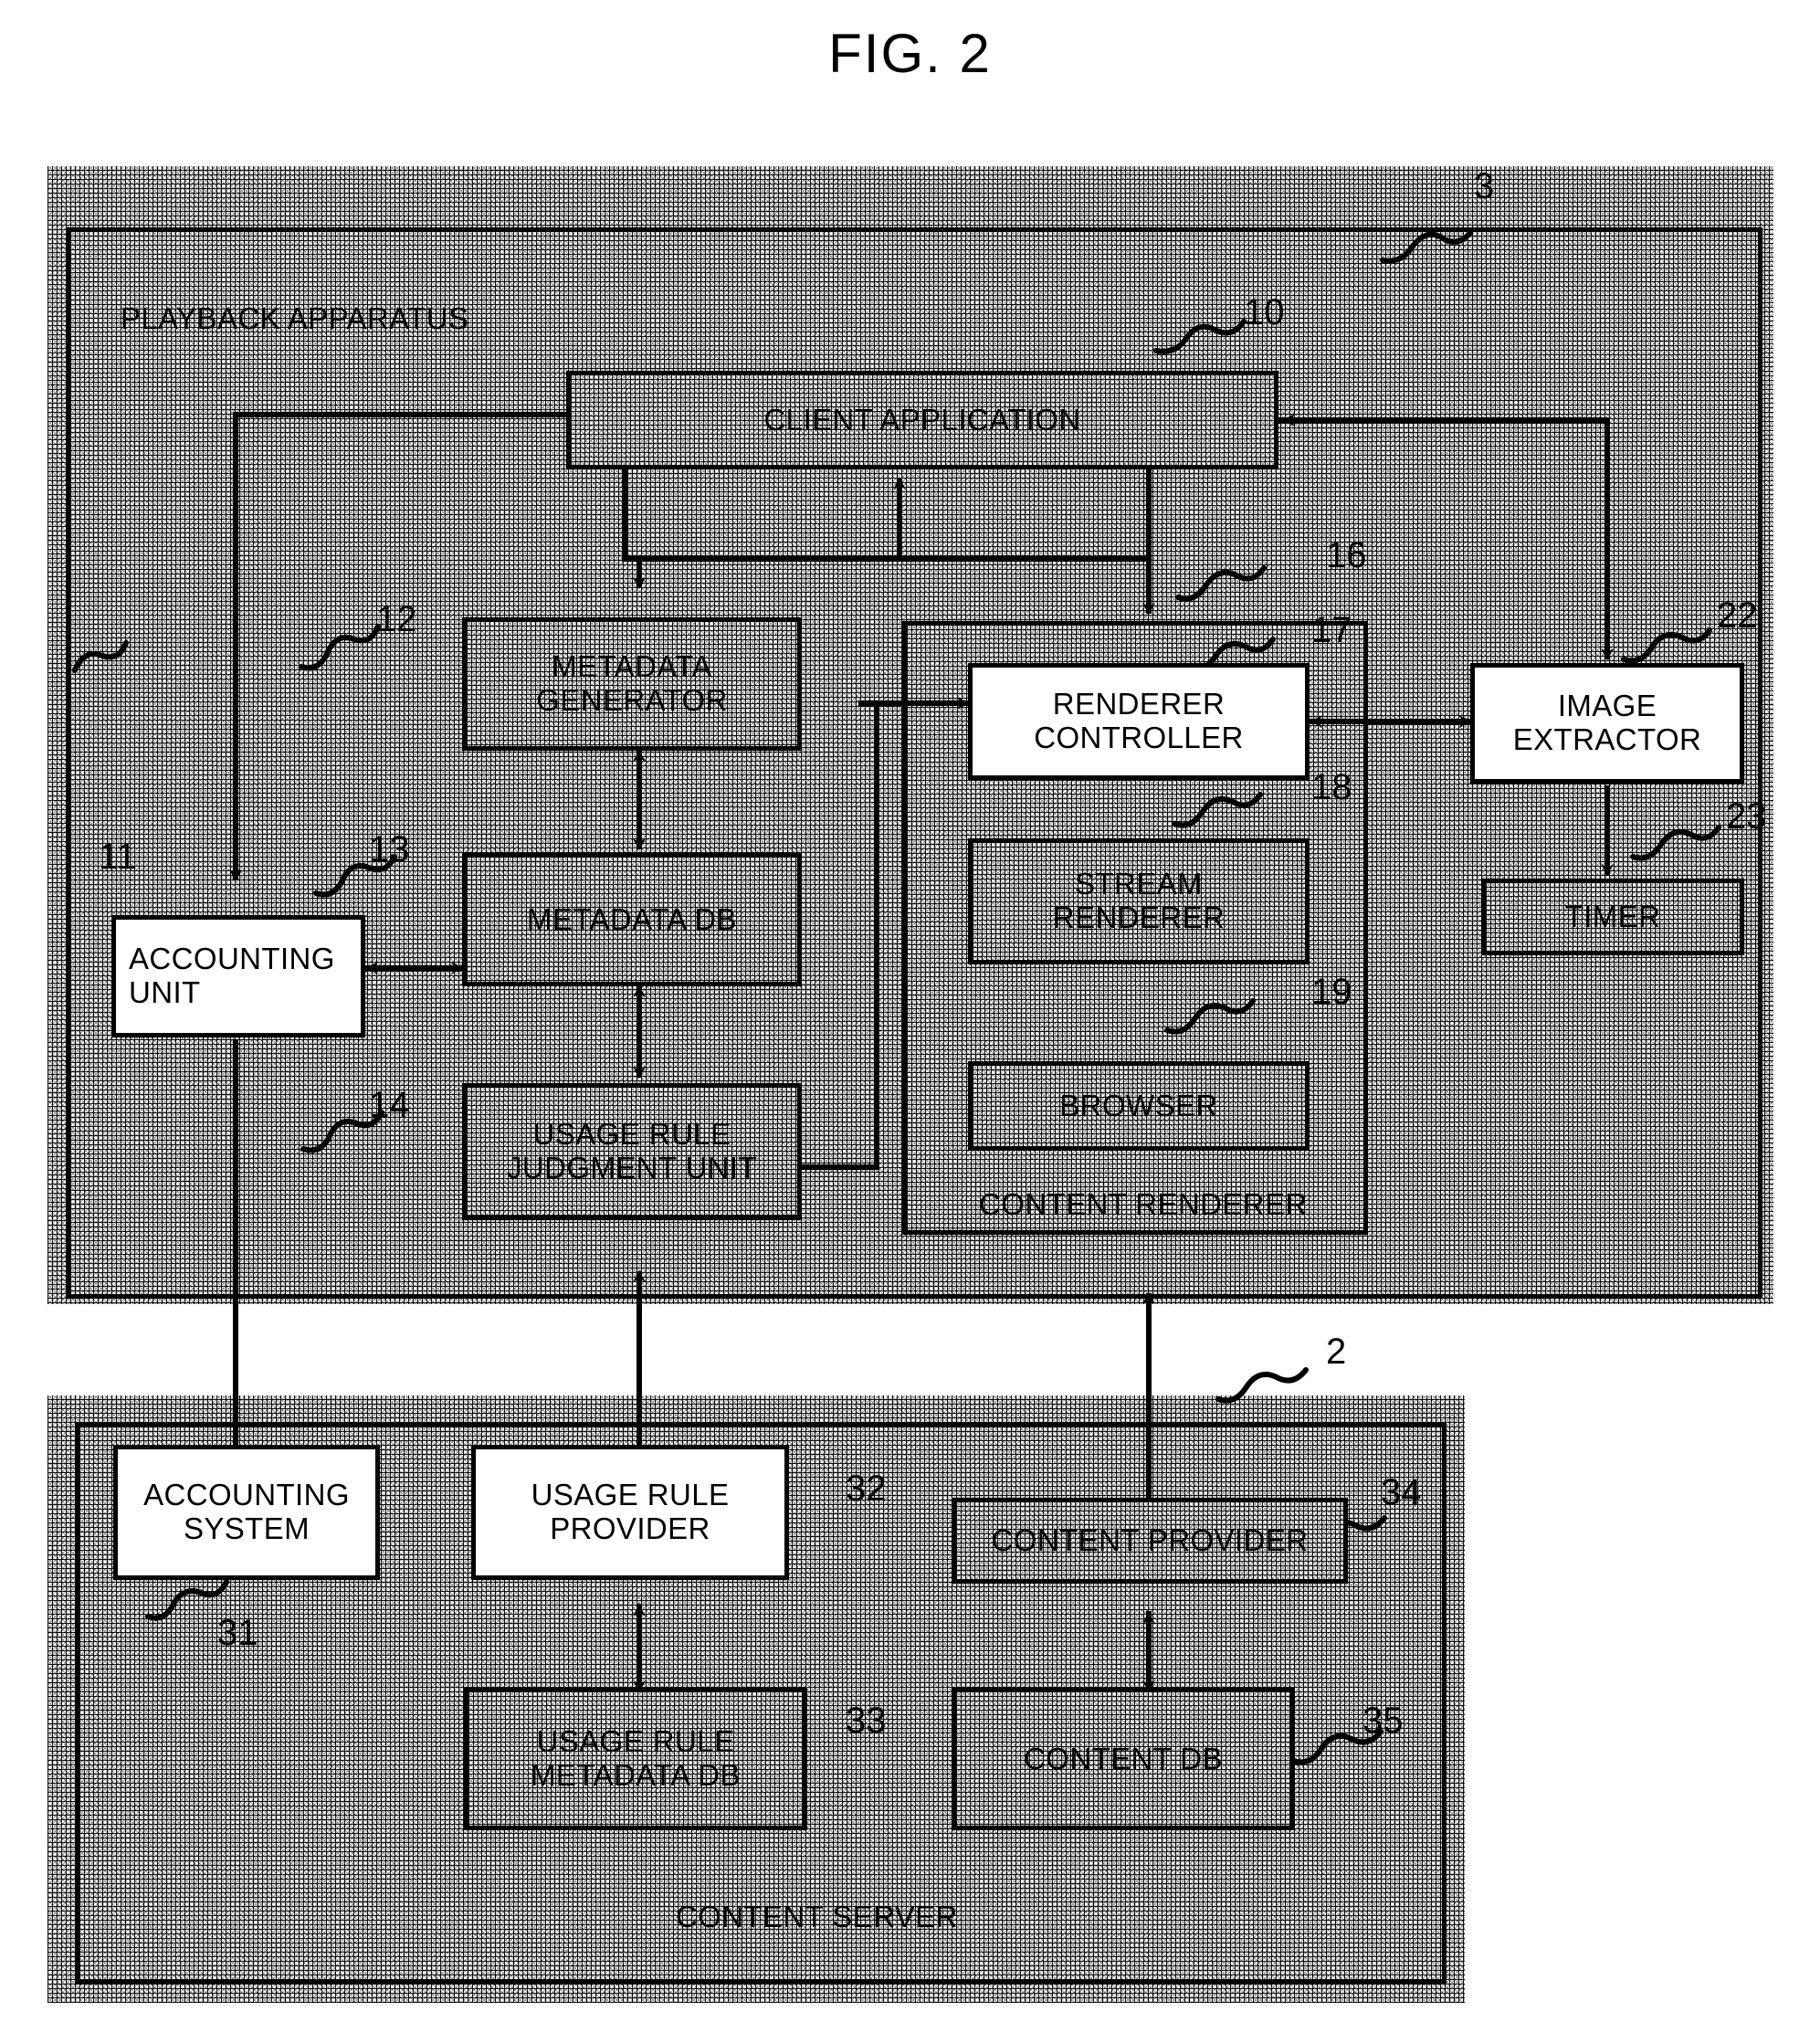 This screenshot has width=1820, height=2043. I want to click on usage-rule-metadata-db-label: USAGE RULE METADATA DB, so click(636, 1758).